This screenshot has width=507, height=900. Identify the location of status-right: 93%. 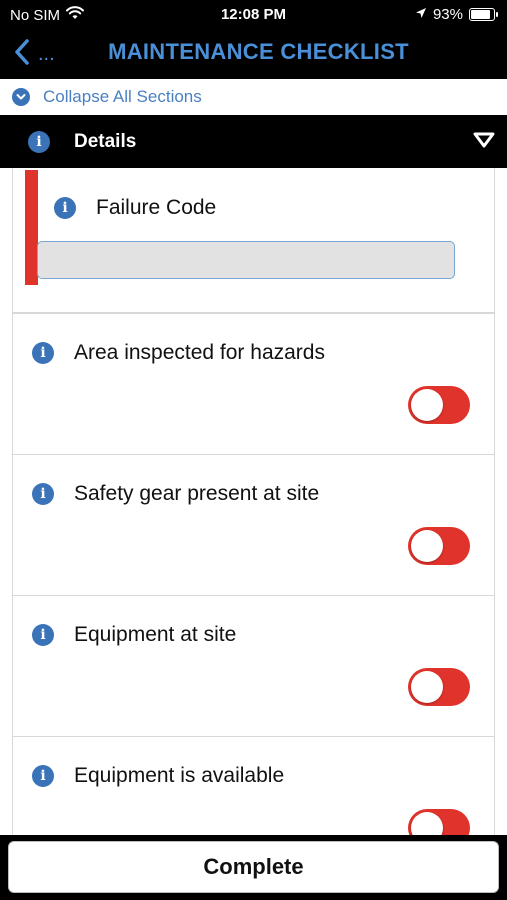
(456, 14).